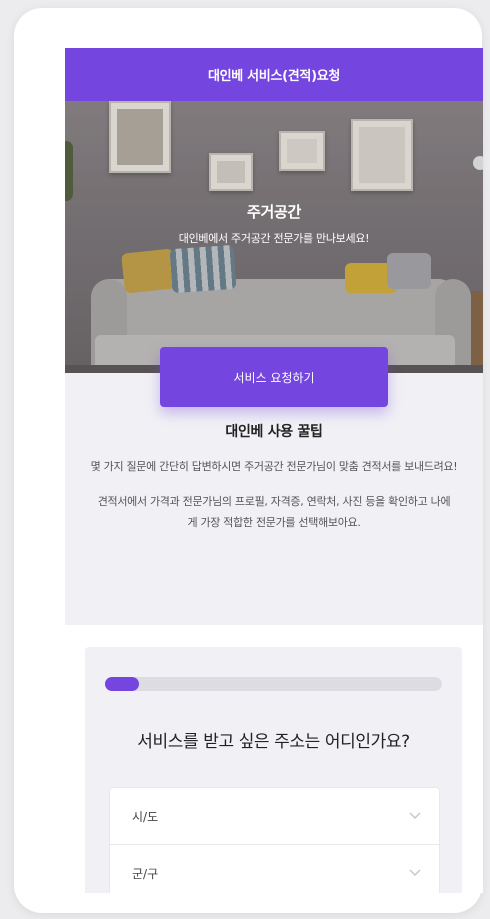  I want to click on page-title: 대인베 서비스(견적)요청, so click(274, 76).